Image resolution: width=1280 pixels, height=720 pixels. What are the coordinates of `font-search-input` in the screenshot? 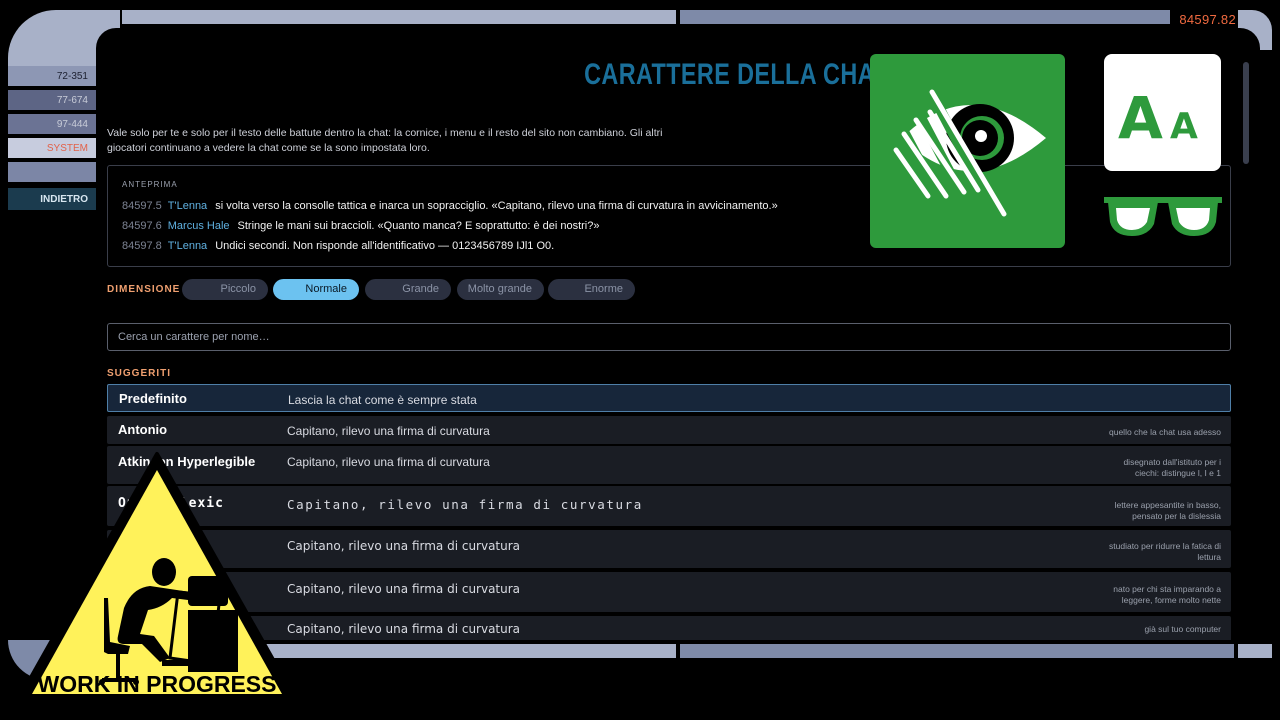 It's located at (669, 337).